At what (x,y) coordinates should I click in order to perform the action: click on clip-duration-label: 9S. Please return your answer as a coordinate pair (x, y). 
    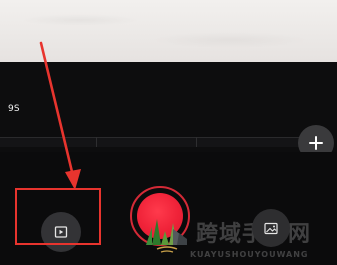
    Looking at the image, I should click on (14, 109).